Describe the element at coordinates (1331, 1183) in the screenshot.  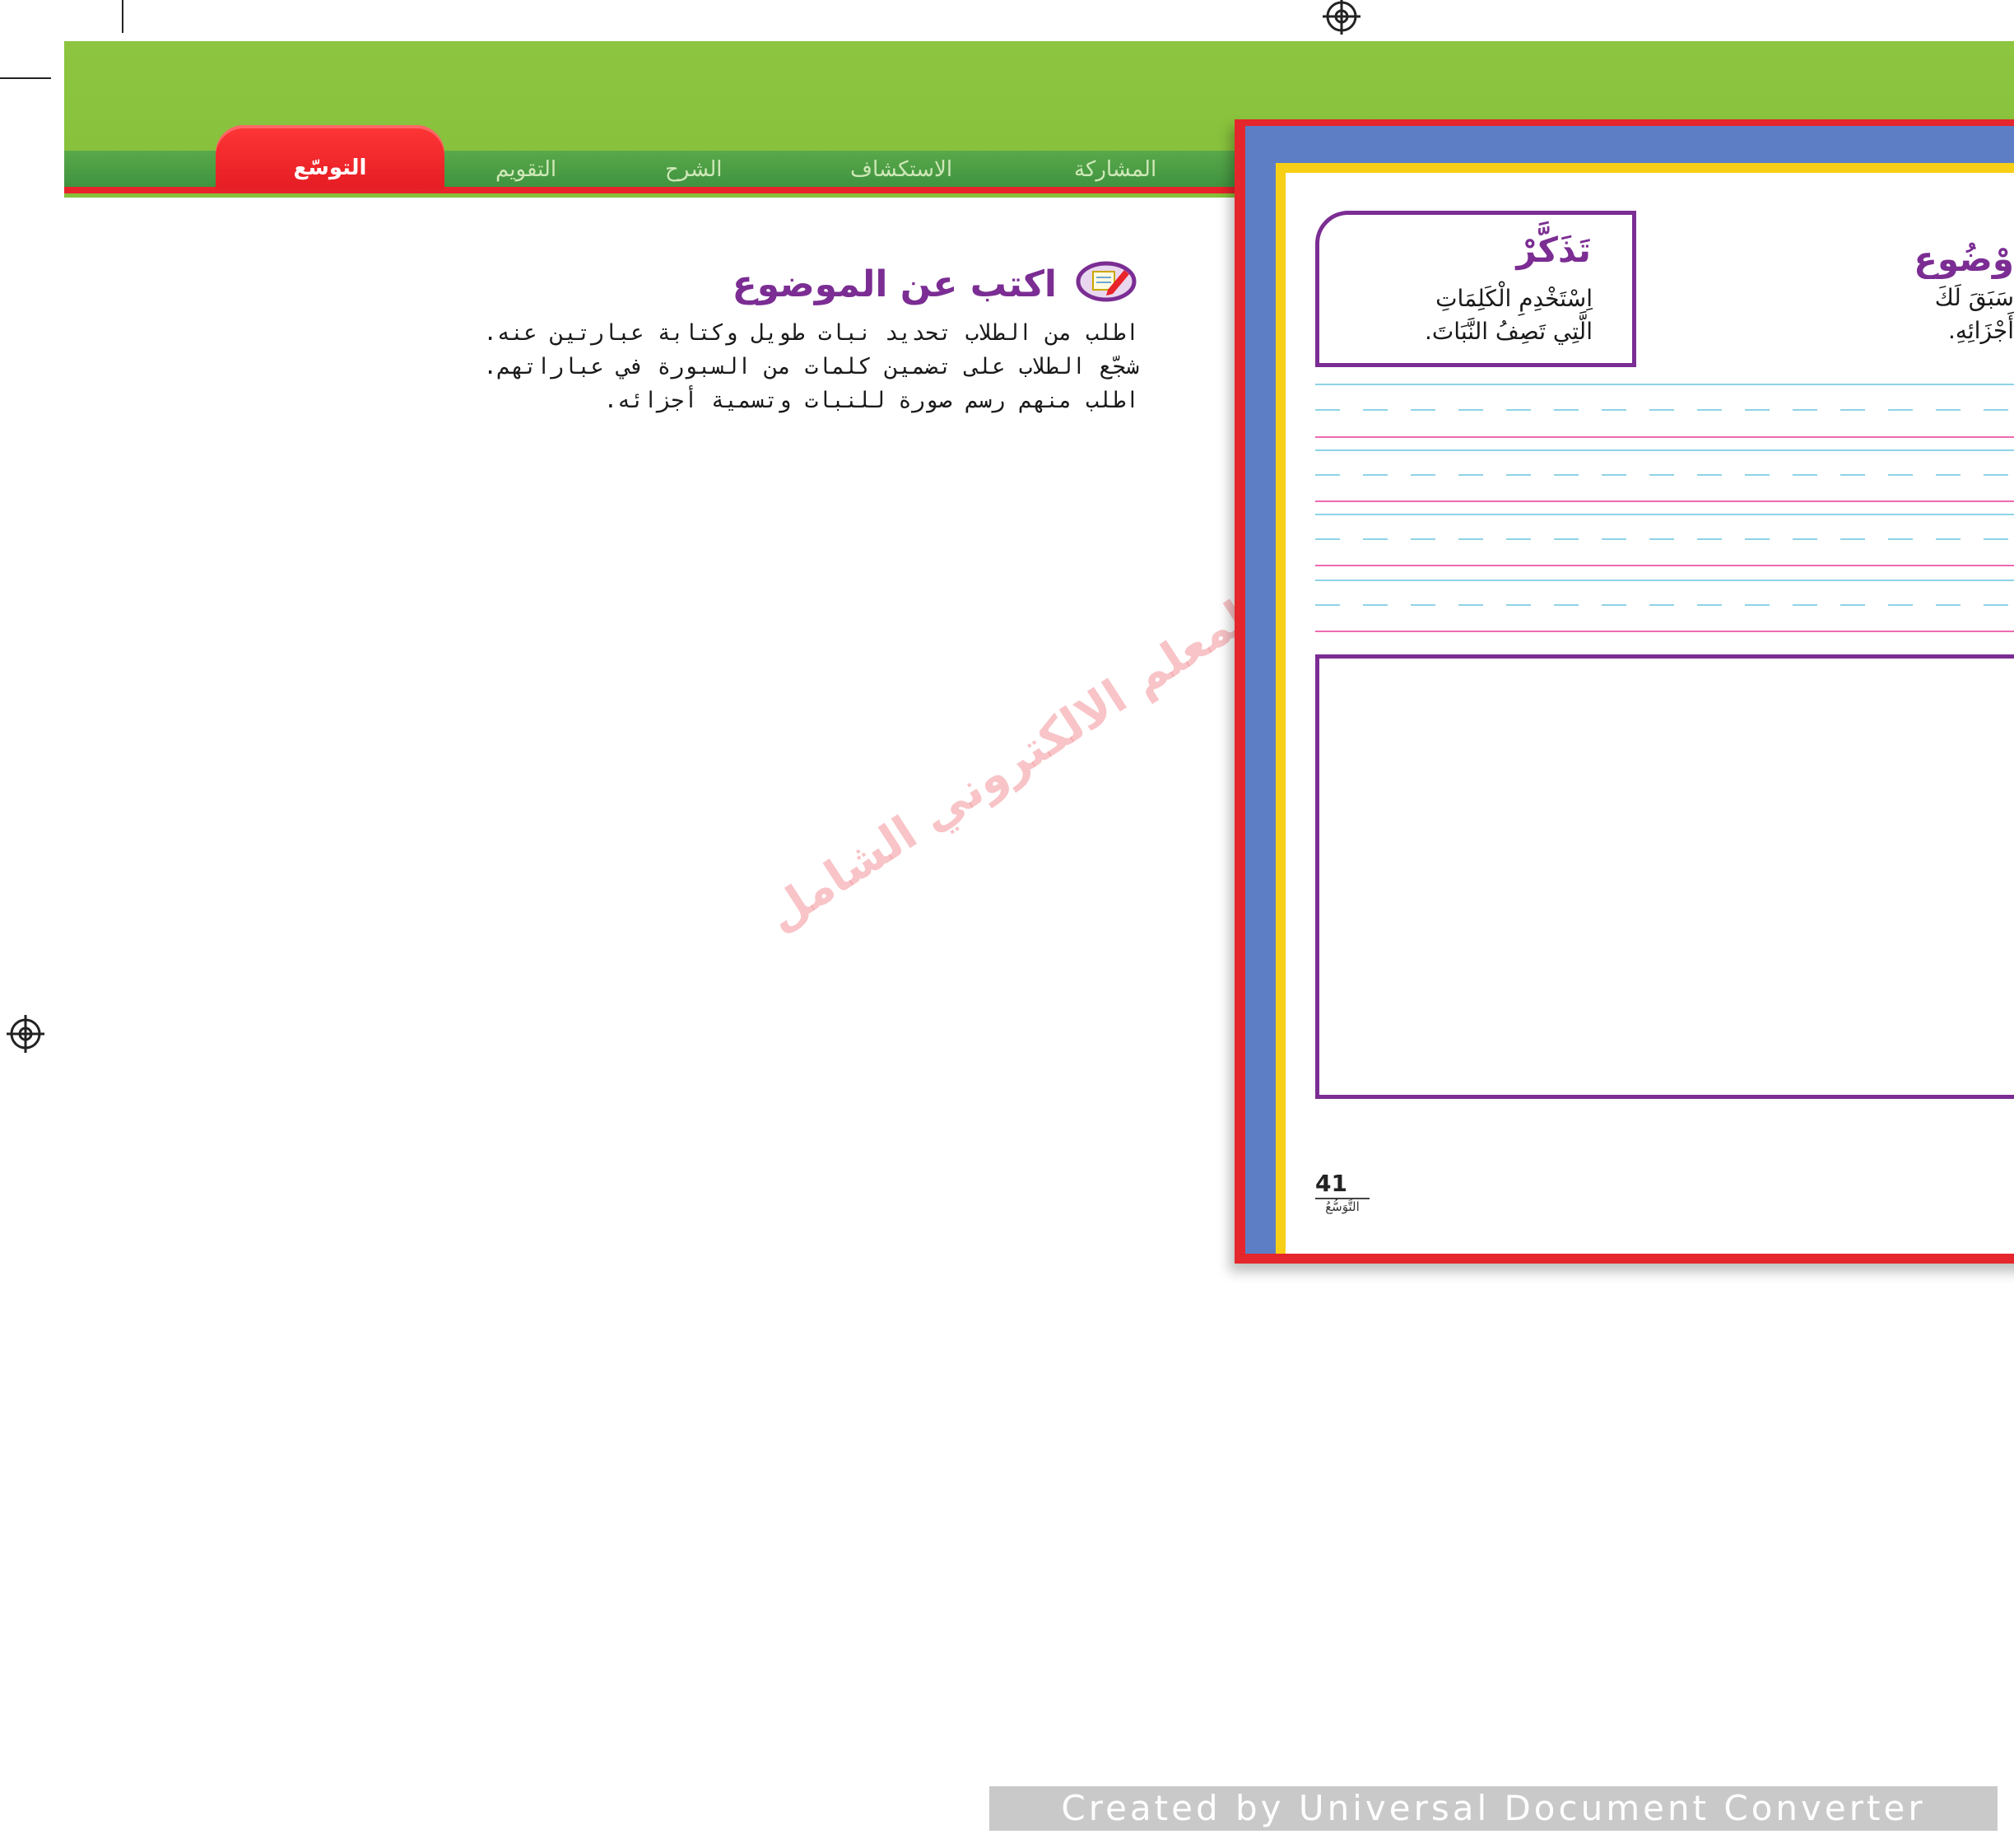
I see `page-number: 41` at that location.